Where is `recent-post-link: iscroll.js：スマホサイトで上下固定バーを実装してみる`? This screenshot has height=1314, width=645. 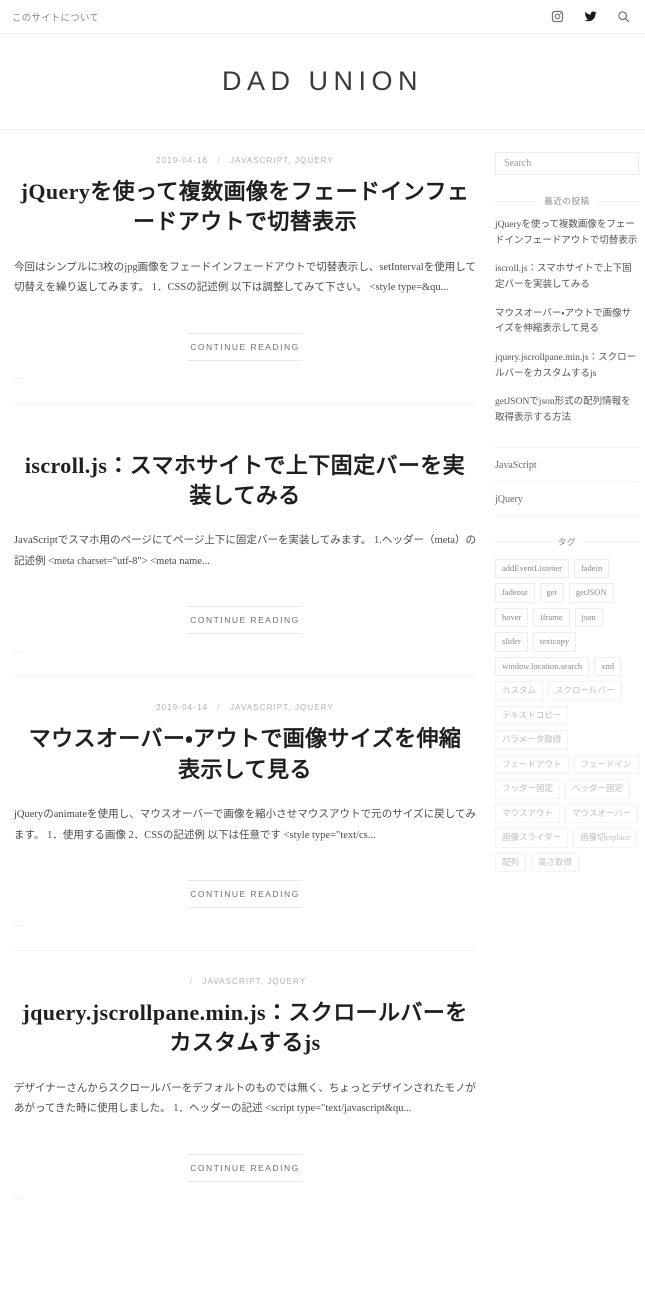
recent-post-link: iscroll.js：スマホサイトで上下固定バーを実装してみる is located at coordinates (567, 277).